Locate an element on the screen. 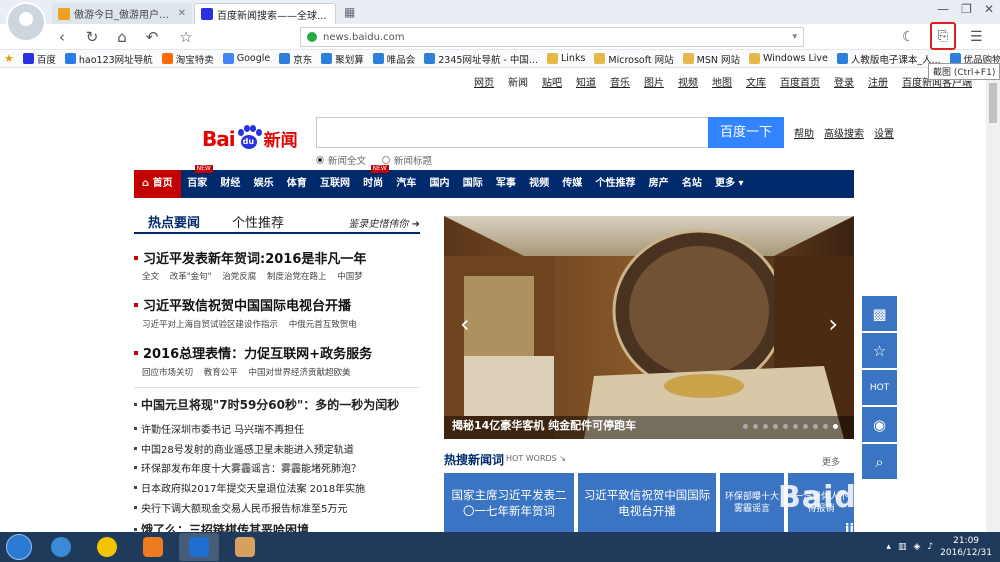  vertical-scrollbar is located at coordinates (993, 300).